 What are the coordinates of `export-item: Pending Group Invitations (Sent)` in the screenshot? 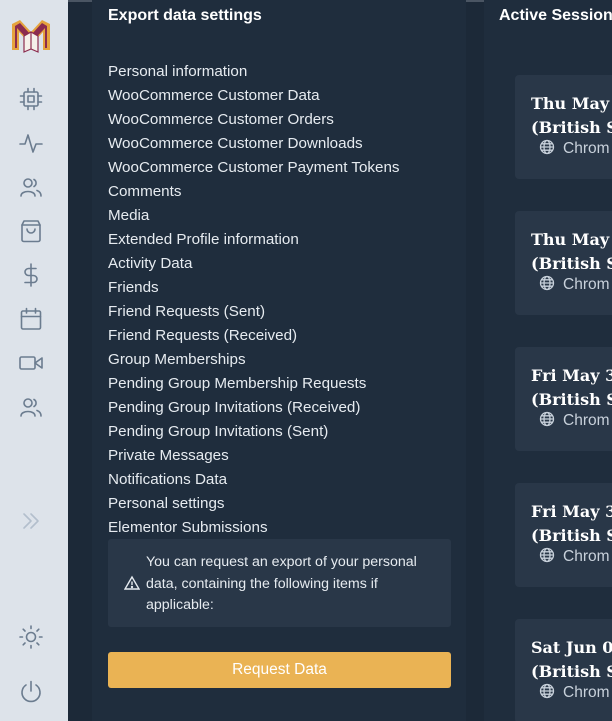 It's located at (218, 431).